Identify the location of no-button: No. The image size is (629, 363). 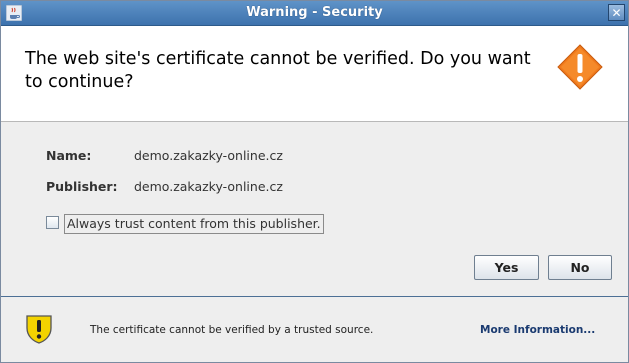
(580, 267).